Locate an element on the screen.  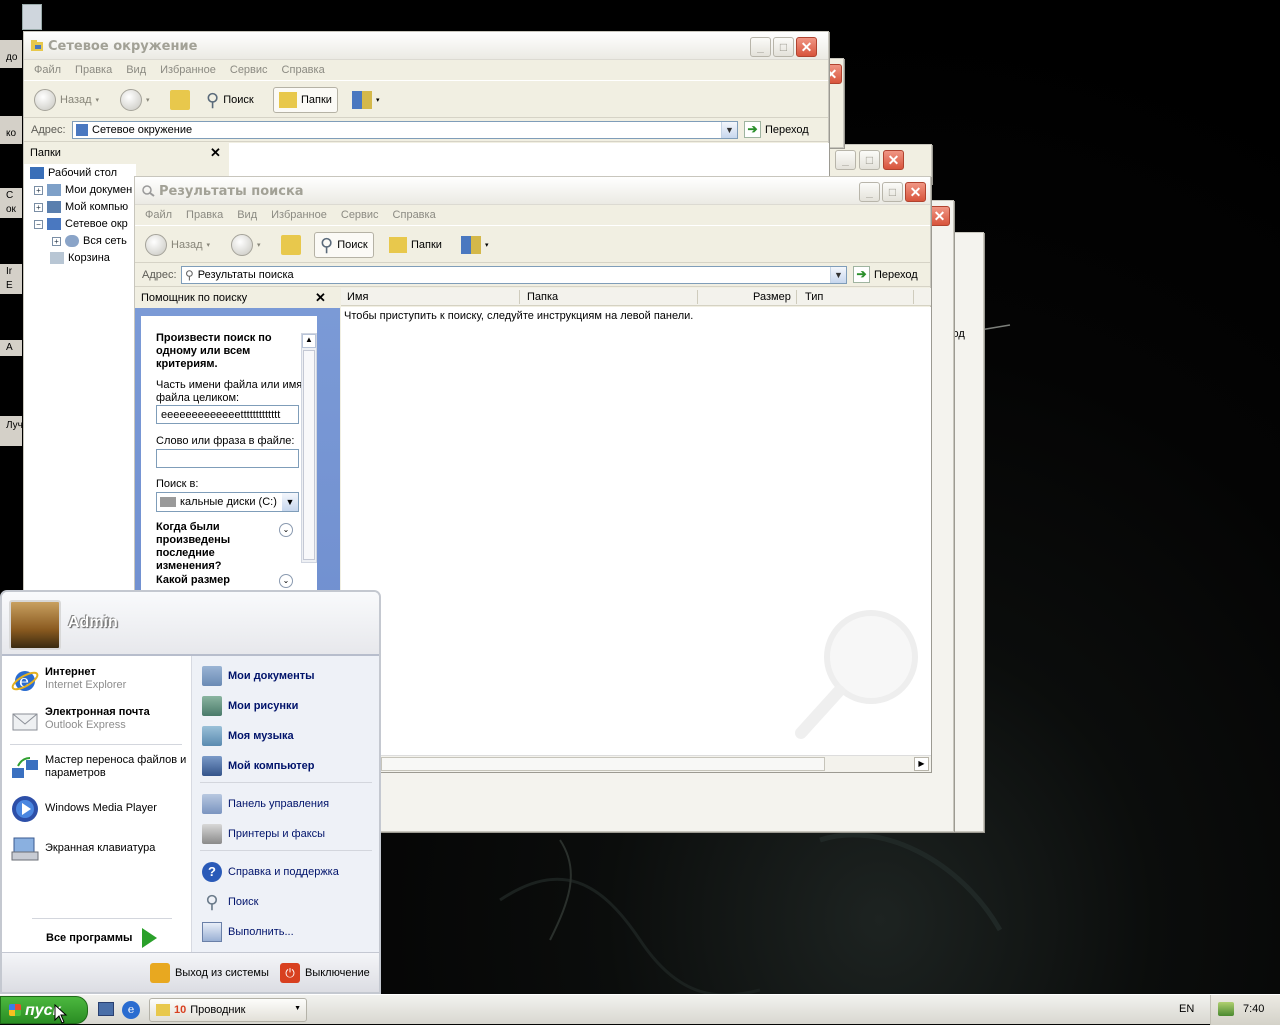
column-name: Имя is located at coordinates (357, 297).